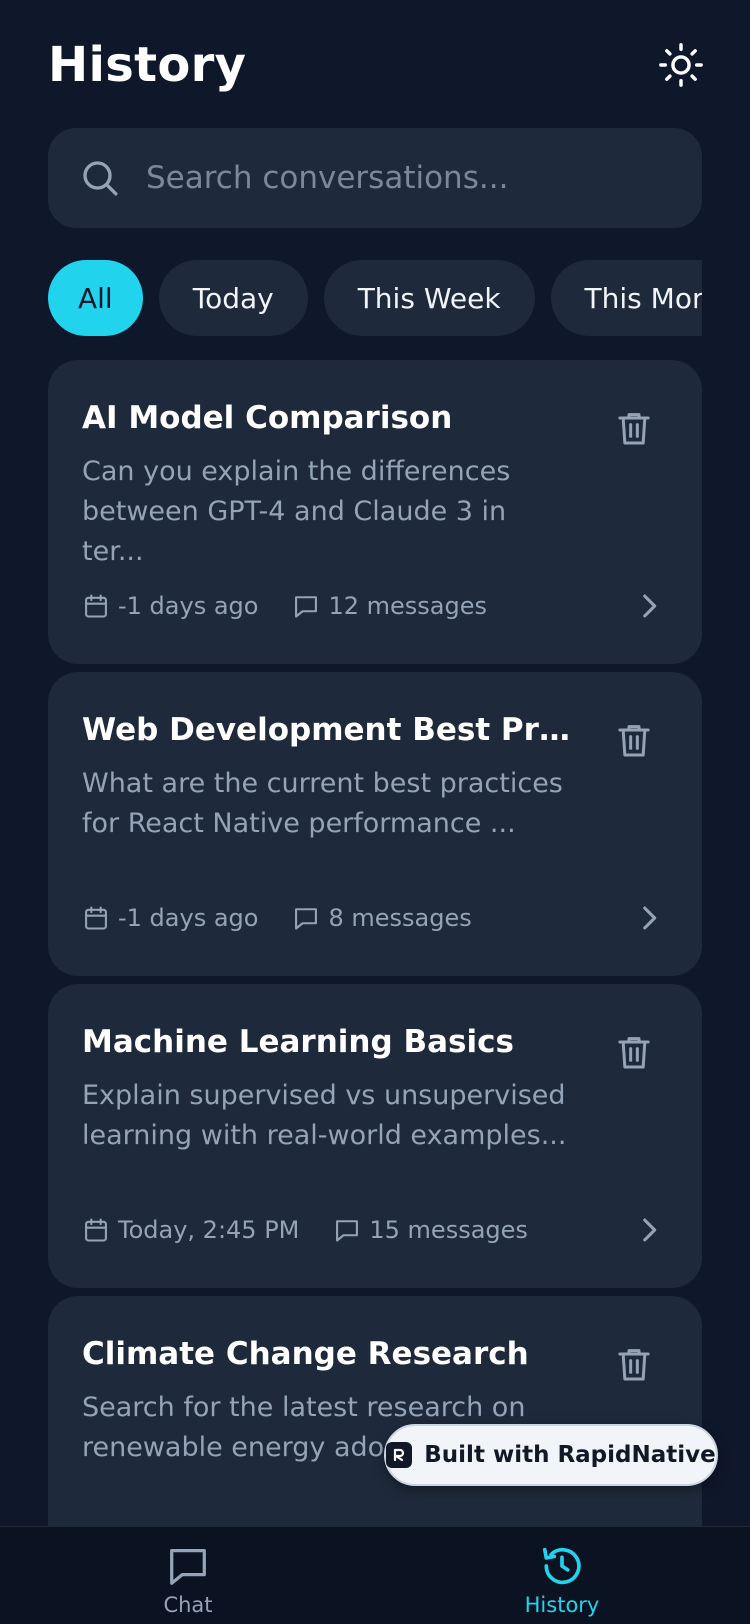 This screenshot has width=750, height=1624. I want to click on conversation-date: Today, 2:45 PM, so click(209, 1230).